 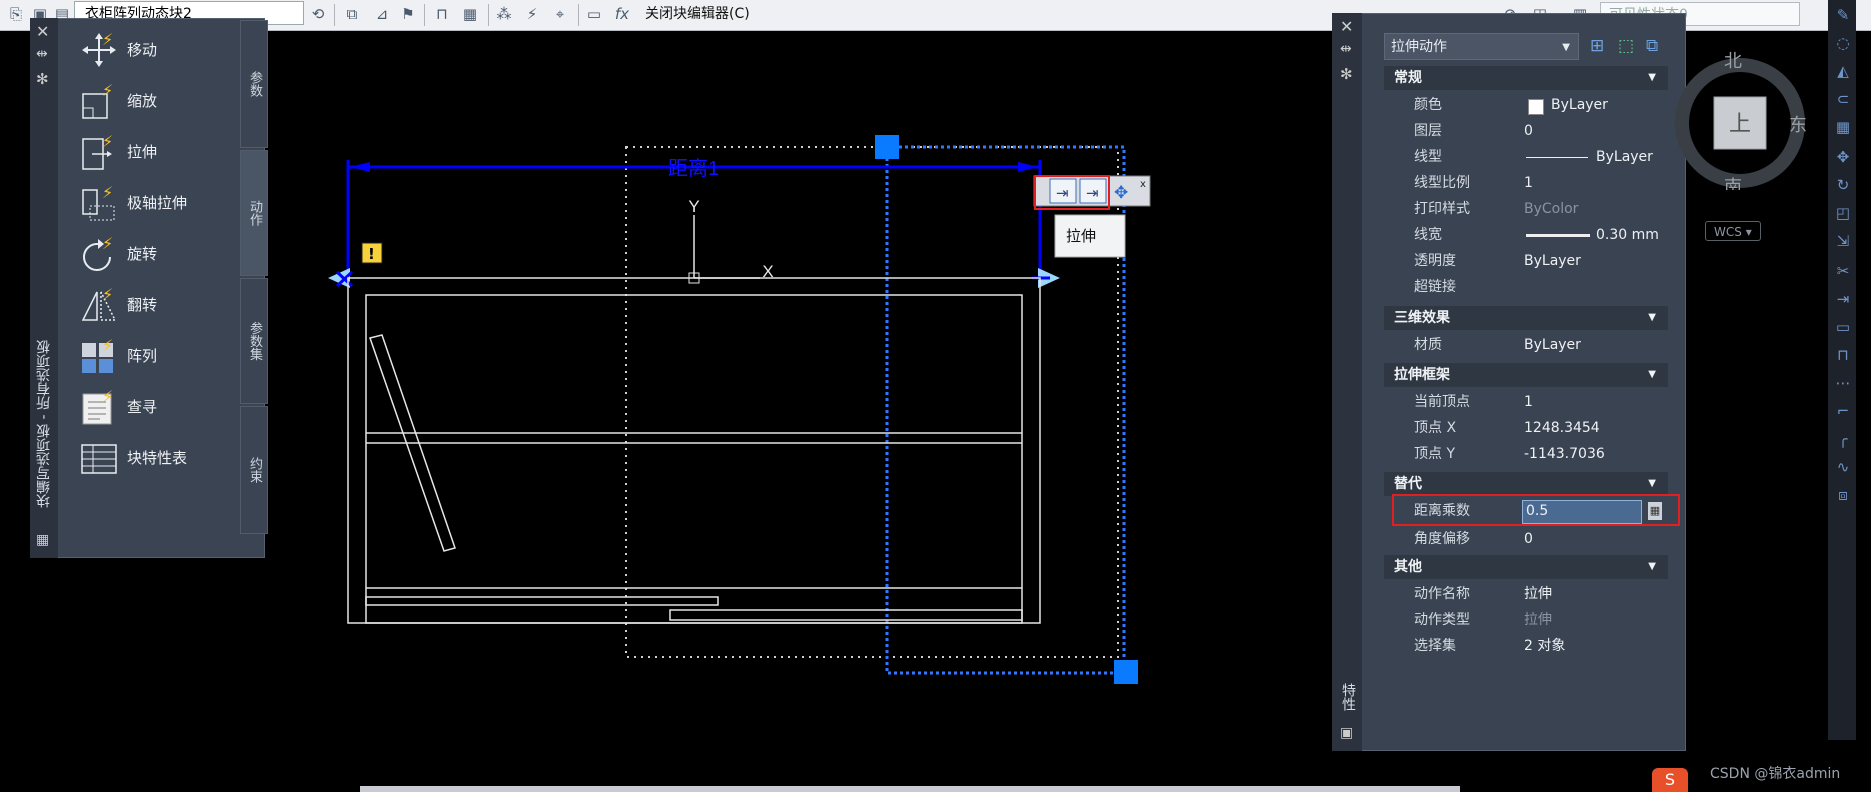 I want to click on extend-icon: ⇥, so click(x=1843, y=299).